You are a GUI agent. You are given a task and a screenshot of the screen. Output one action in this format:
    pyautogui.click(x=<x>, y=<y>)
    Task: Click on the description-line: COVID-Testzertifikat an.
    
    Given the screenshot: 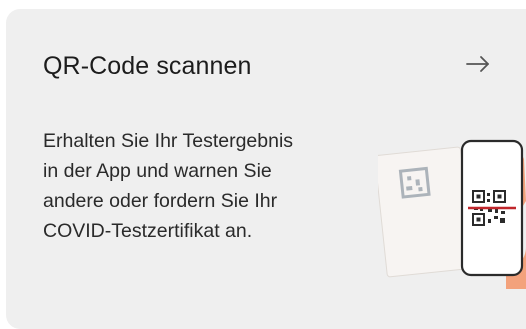 What is the action you would take?
    pyautogui.click(x=148, y=231)
    